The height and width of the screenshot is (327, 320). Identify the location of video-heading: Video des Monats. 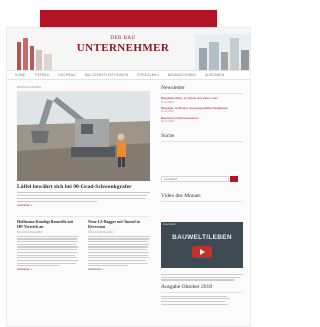
(181, 196).